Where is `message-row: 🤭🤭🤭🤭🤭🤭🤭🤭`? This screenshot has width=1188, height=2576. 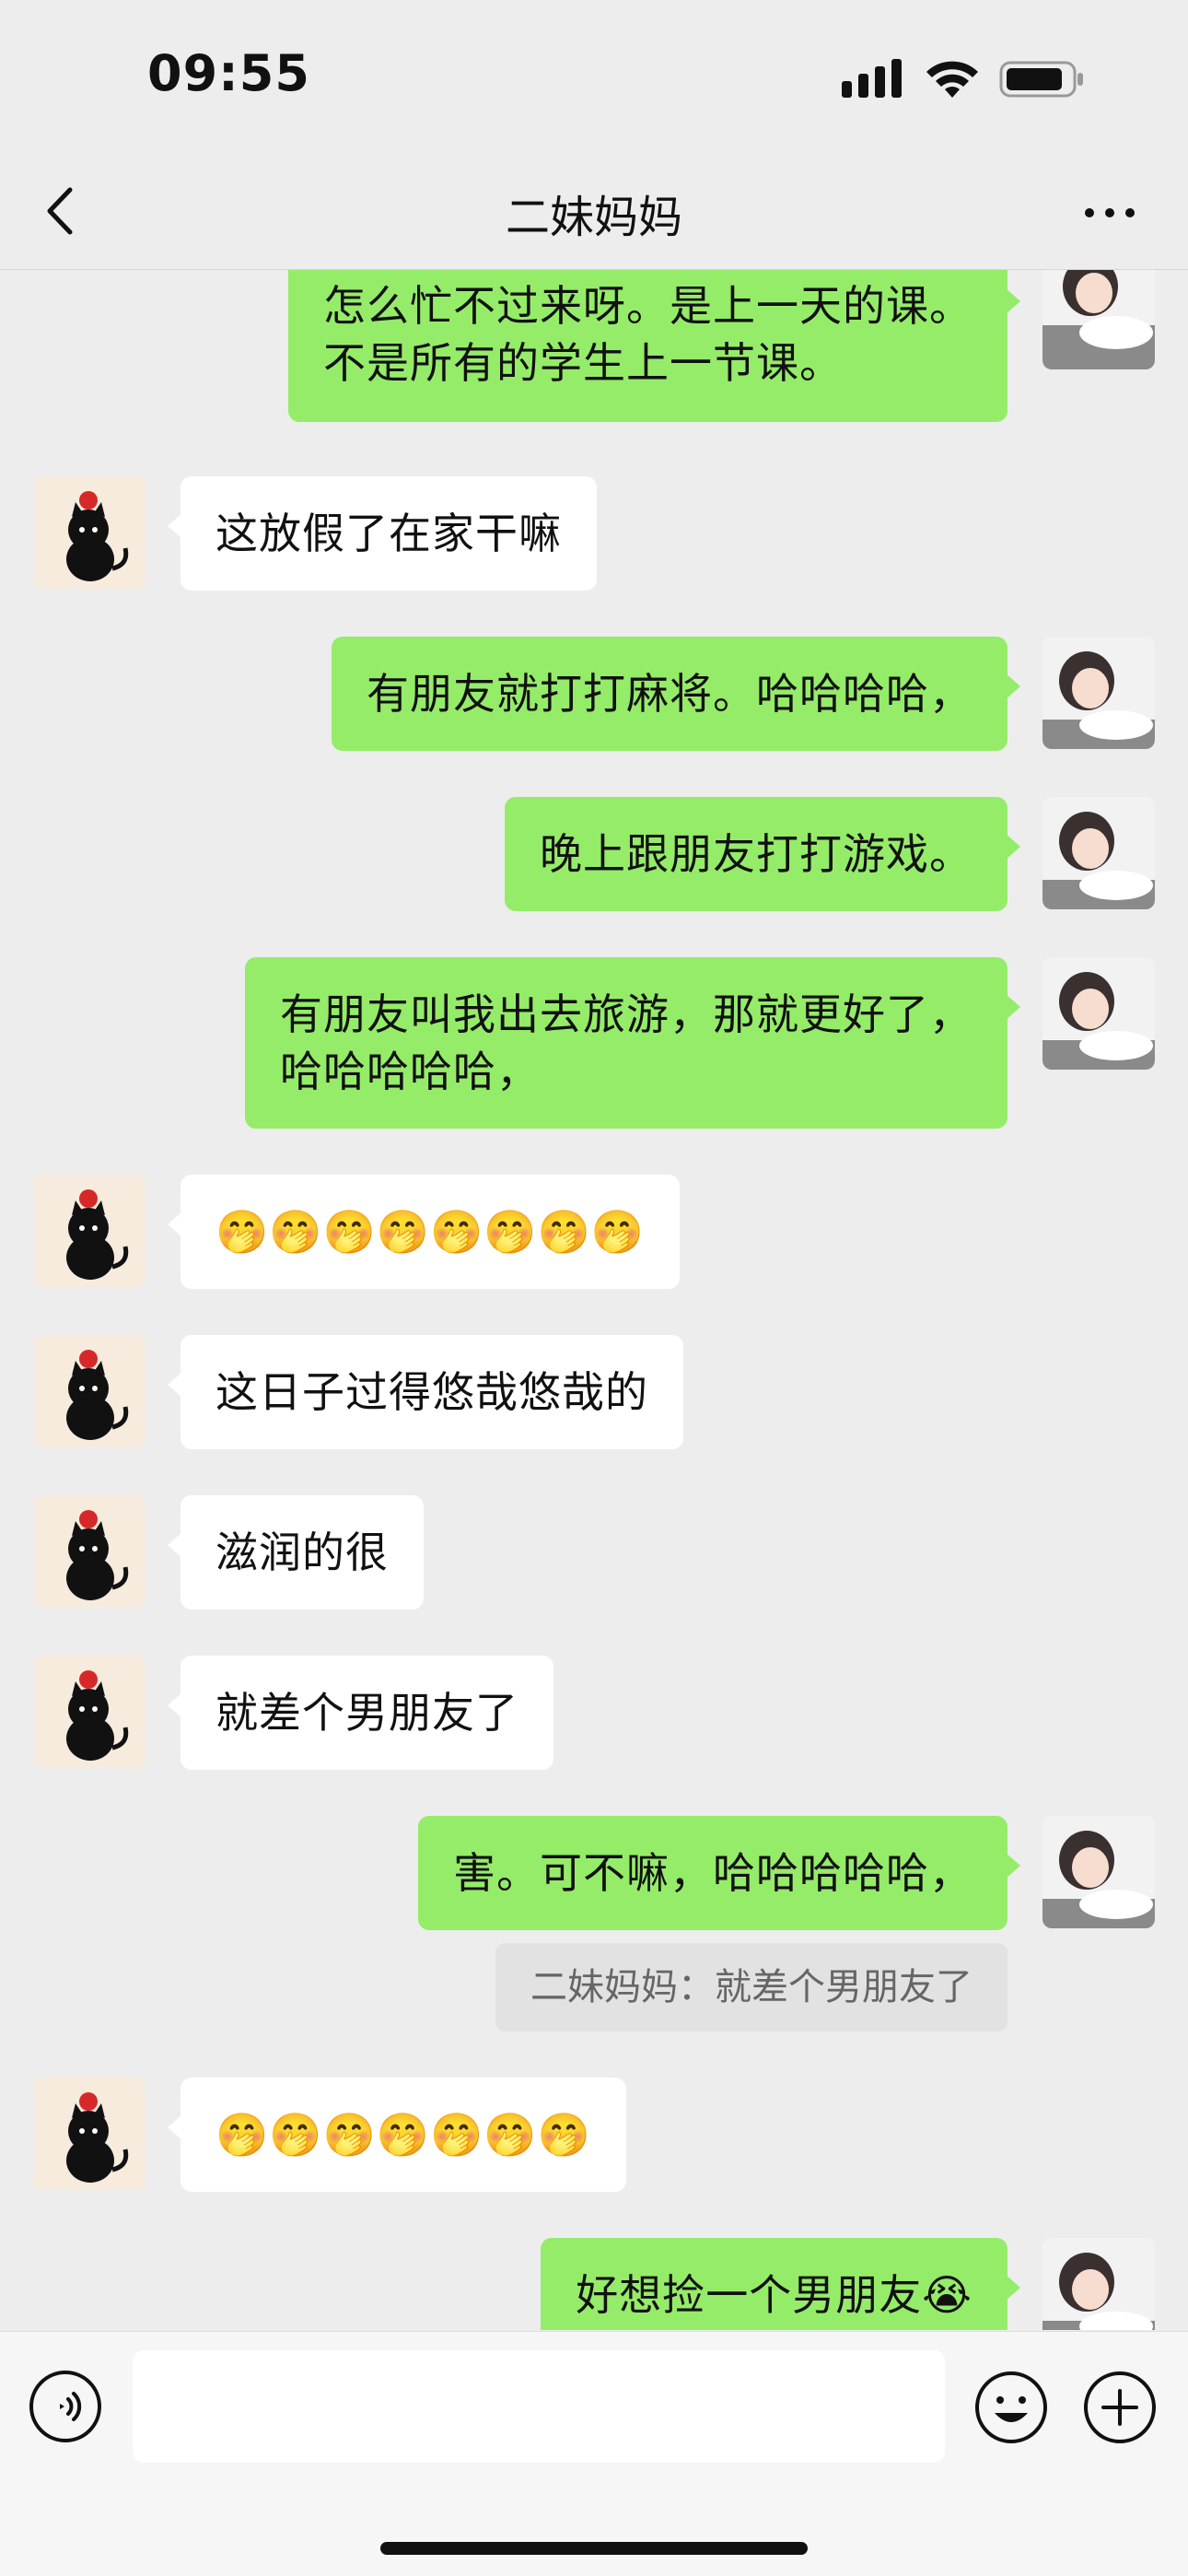 message-row: 🤭🤭🤭🤭🤭🤭🤭🤭 is located at coordinates (594, 1234).